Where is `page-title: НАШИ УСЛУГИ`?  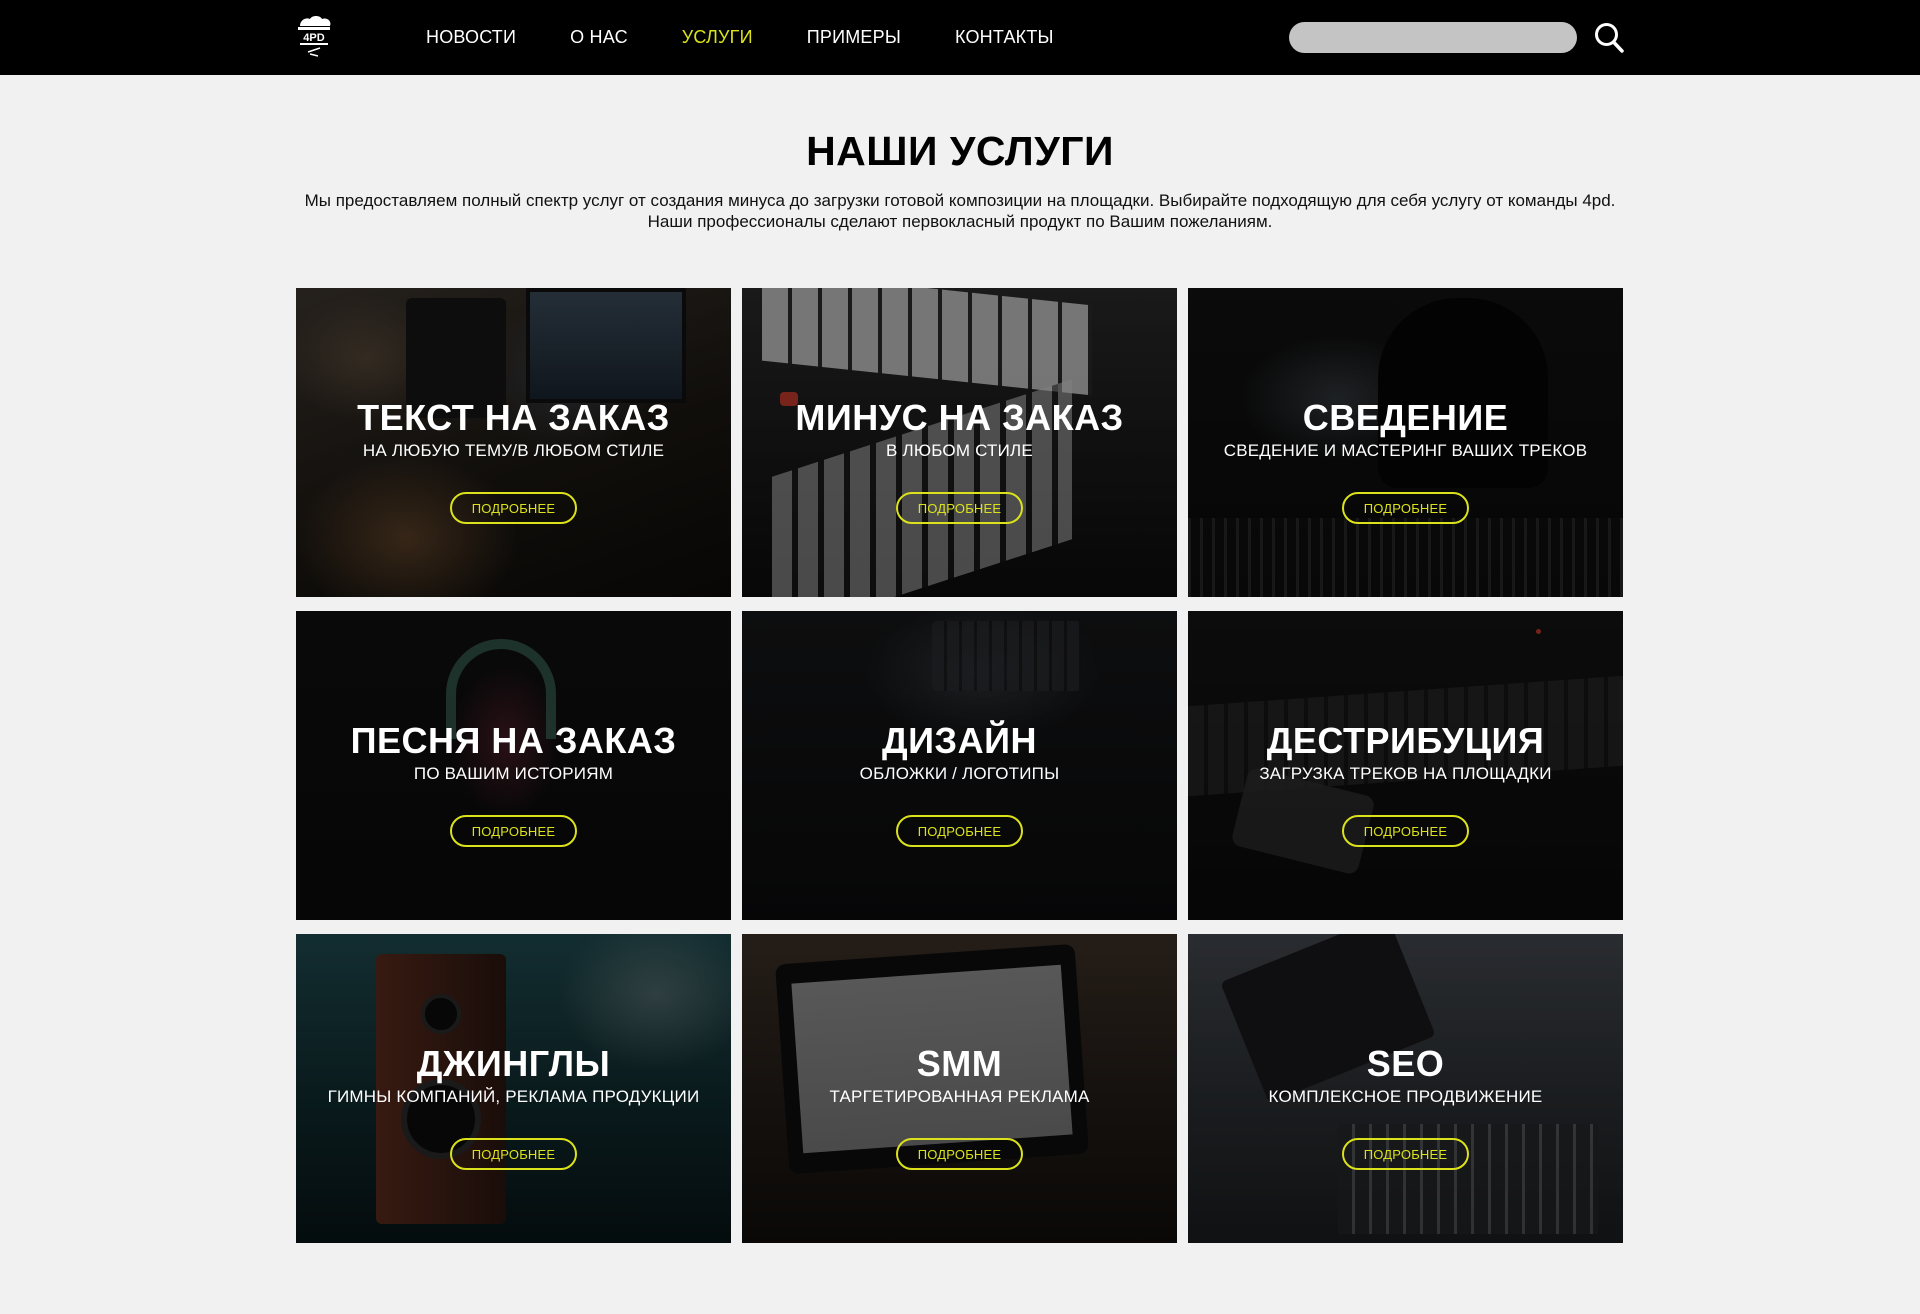
page-title: НАШИ УСЛУГИ is located at coordinates (960, 151).